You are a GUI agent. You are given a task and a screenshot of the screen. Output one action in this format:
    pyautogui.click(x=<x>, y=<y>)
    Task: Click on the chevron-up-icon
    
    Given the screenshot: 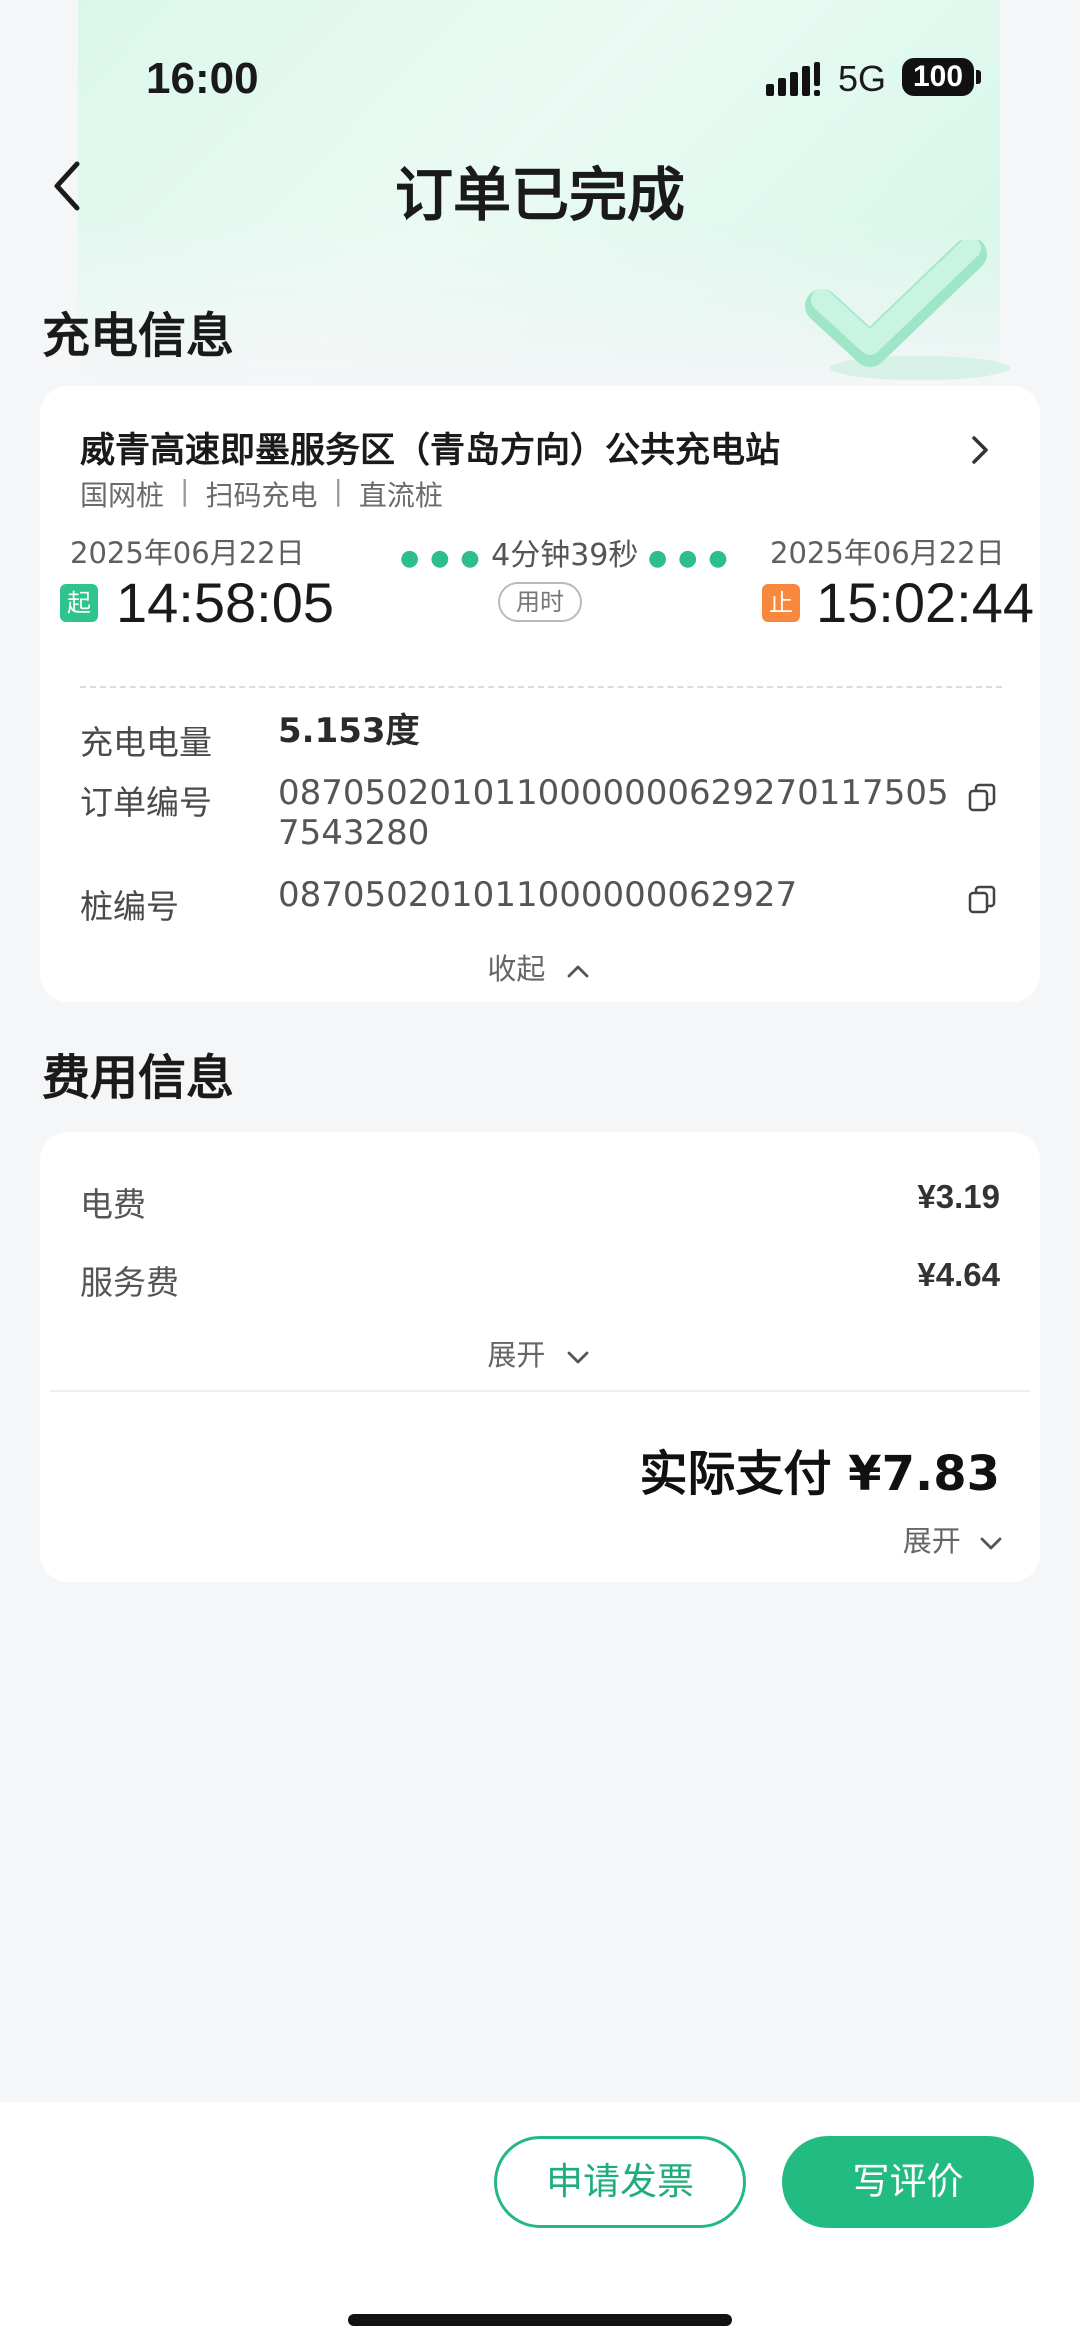 What is the action you would take?
    pyautogui.click(x=578, y=971)
    